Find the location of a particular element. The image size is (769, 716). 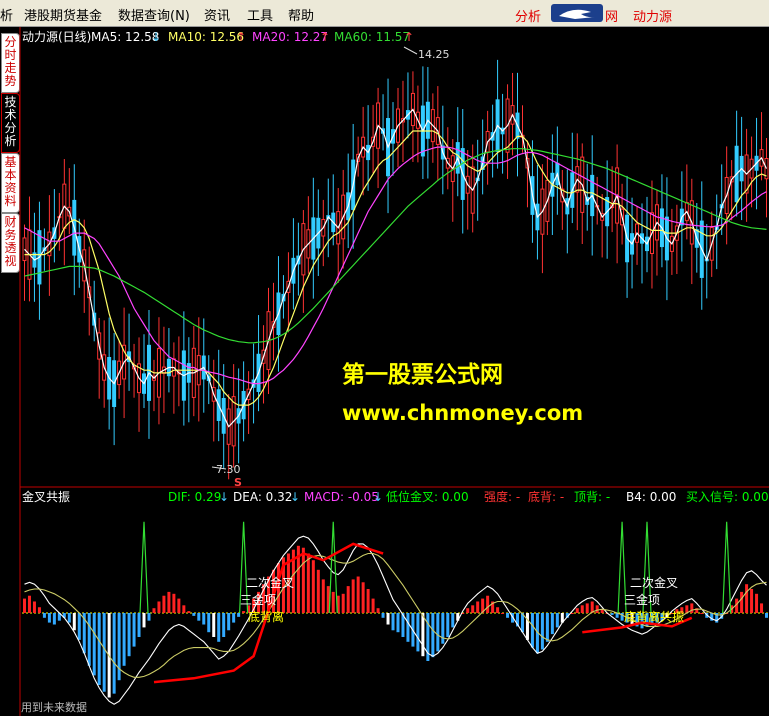

legend-top-divergence: 顶背: - is located at coordinates (592, 497).